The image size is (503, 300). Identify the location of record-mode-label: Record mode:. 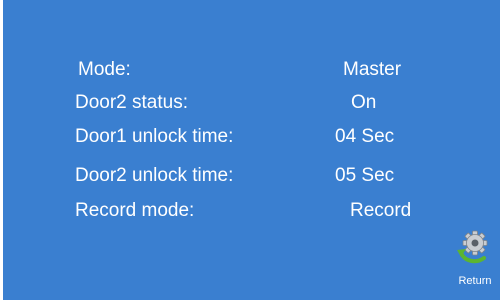
(135, 210).